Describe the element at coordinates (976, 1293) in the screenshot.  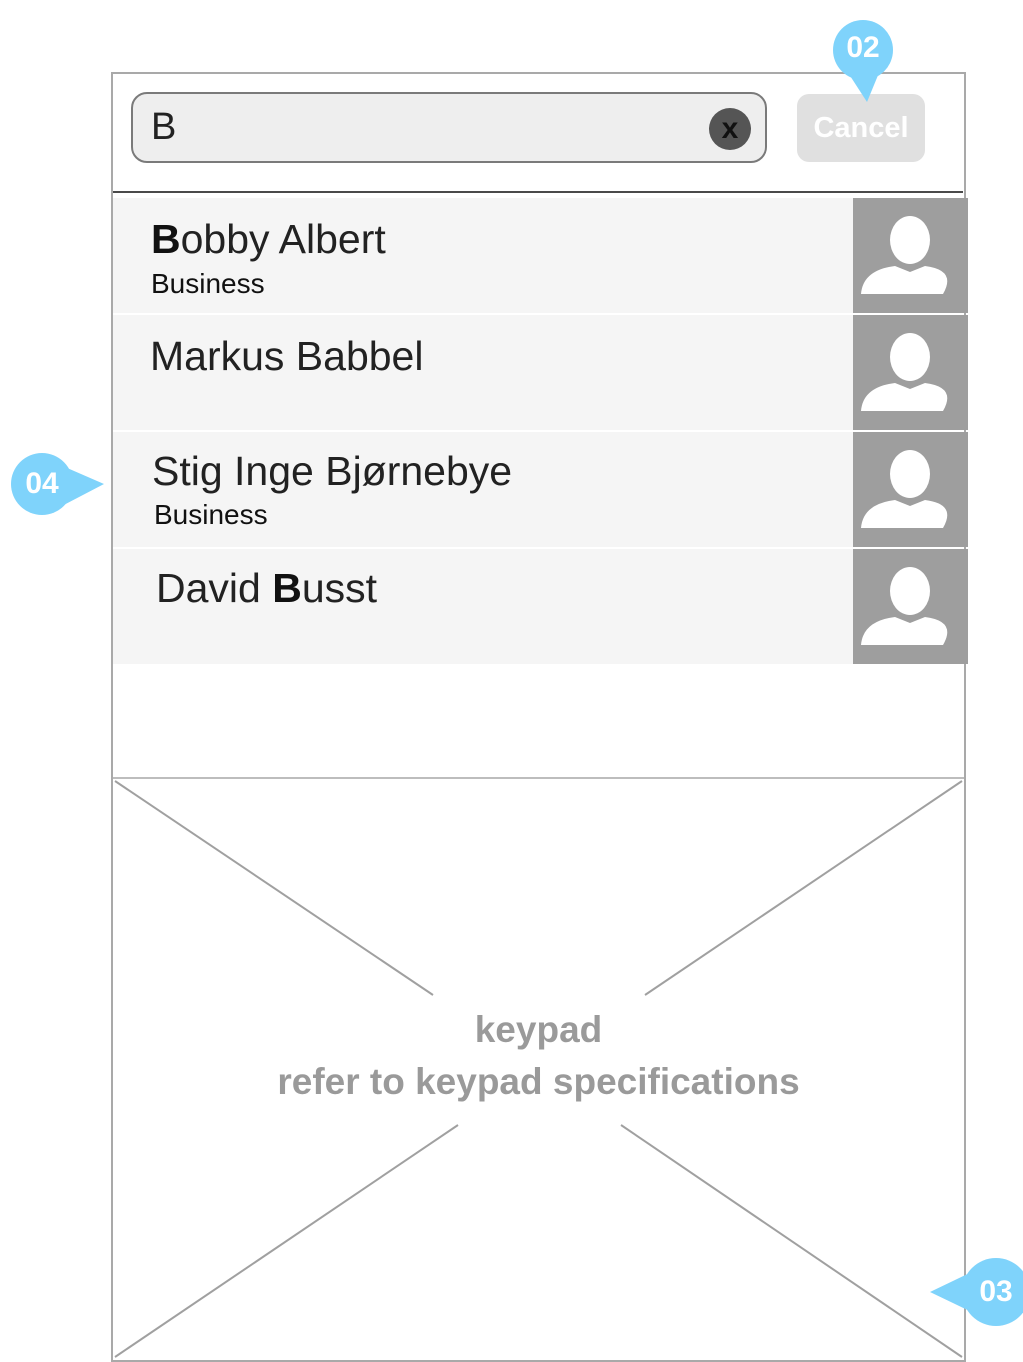
I see `annotation-marker-03: 03` at that location.